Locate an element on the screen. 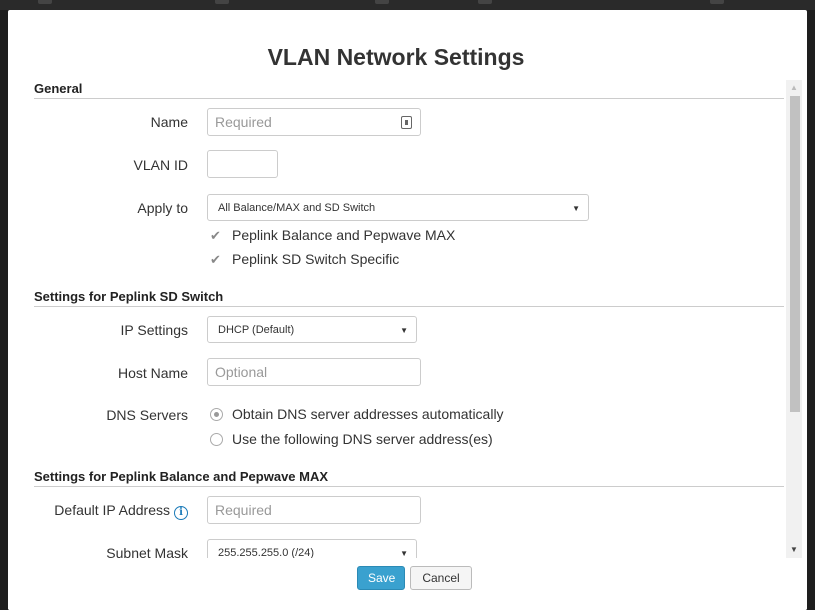 The width and height of the screenshot is (815, 610). apply-to-label: Apply to is located at coordinates (162, 208).